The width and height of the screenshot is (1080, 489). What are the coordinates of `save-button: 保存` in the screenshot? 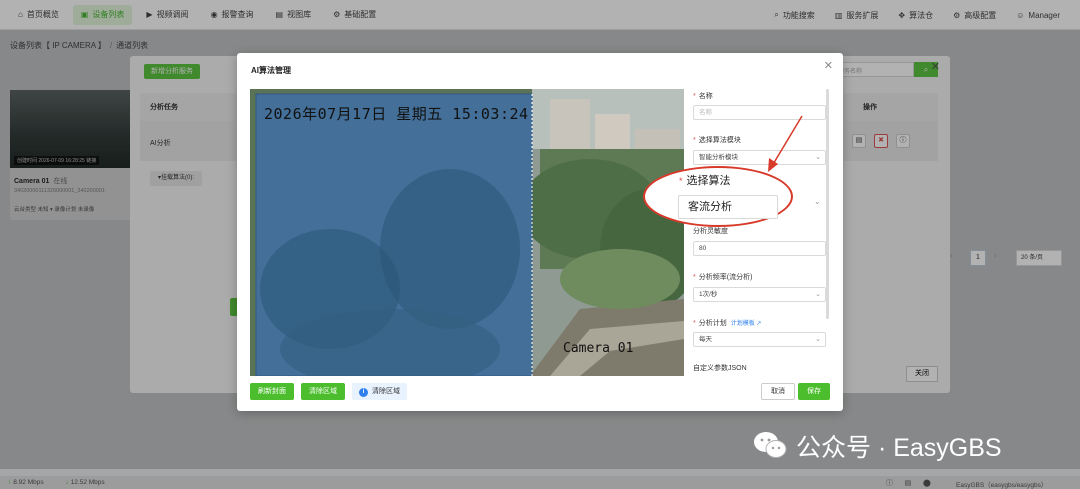 It's located at (814, 391).